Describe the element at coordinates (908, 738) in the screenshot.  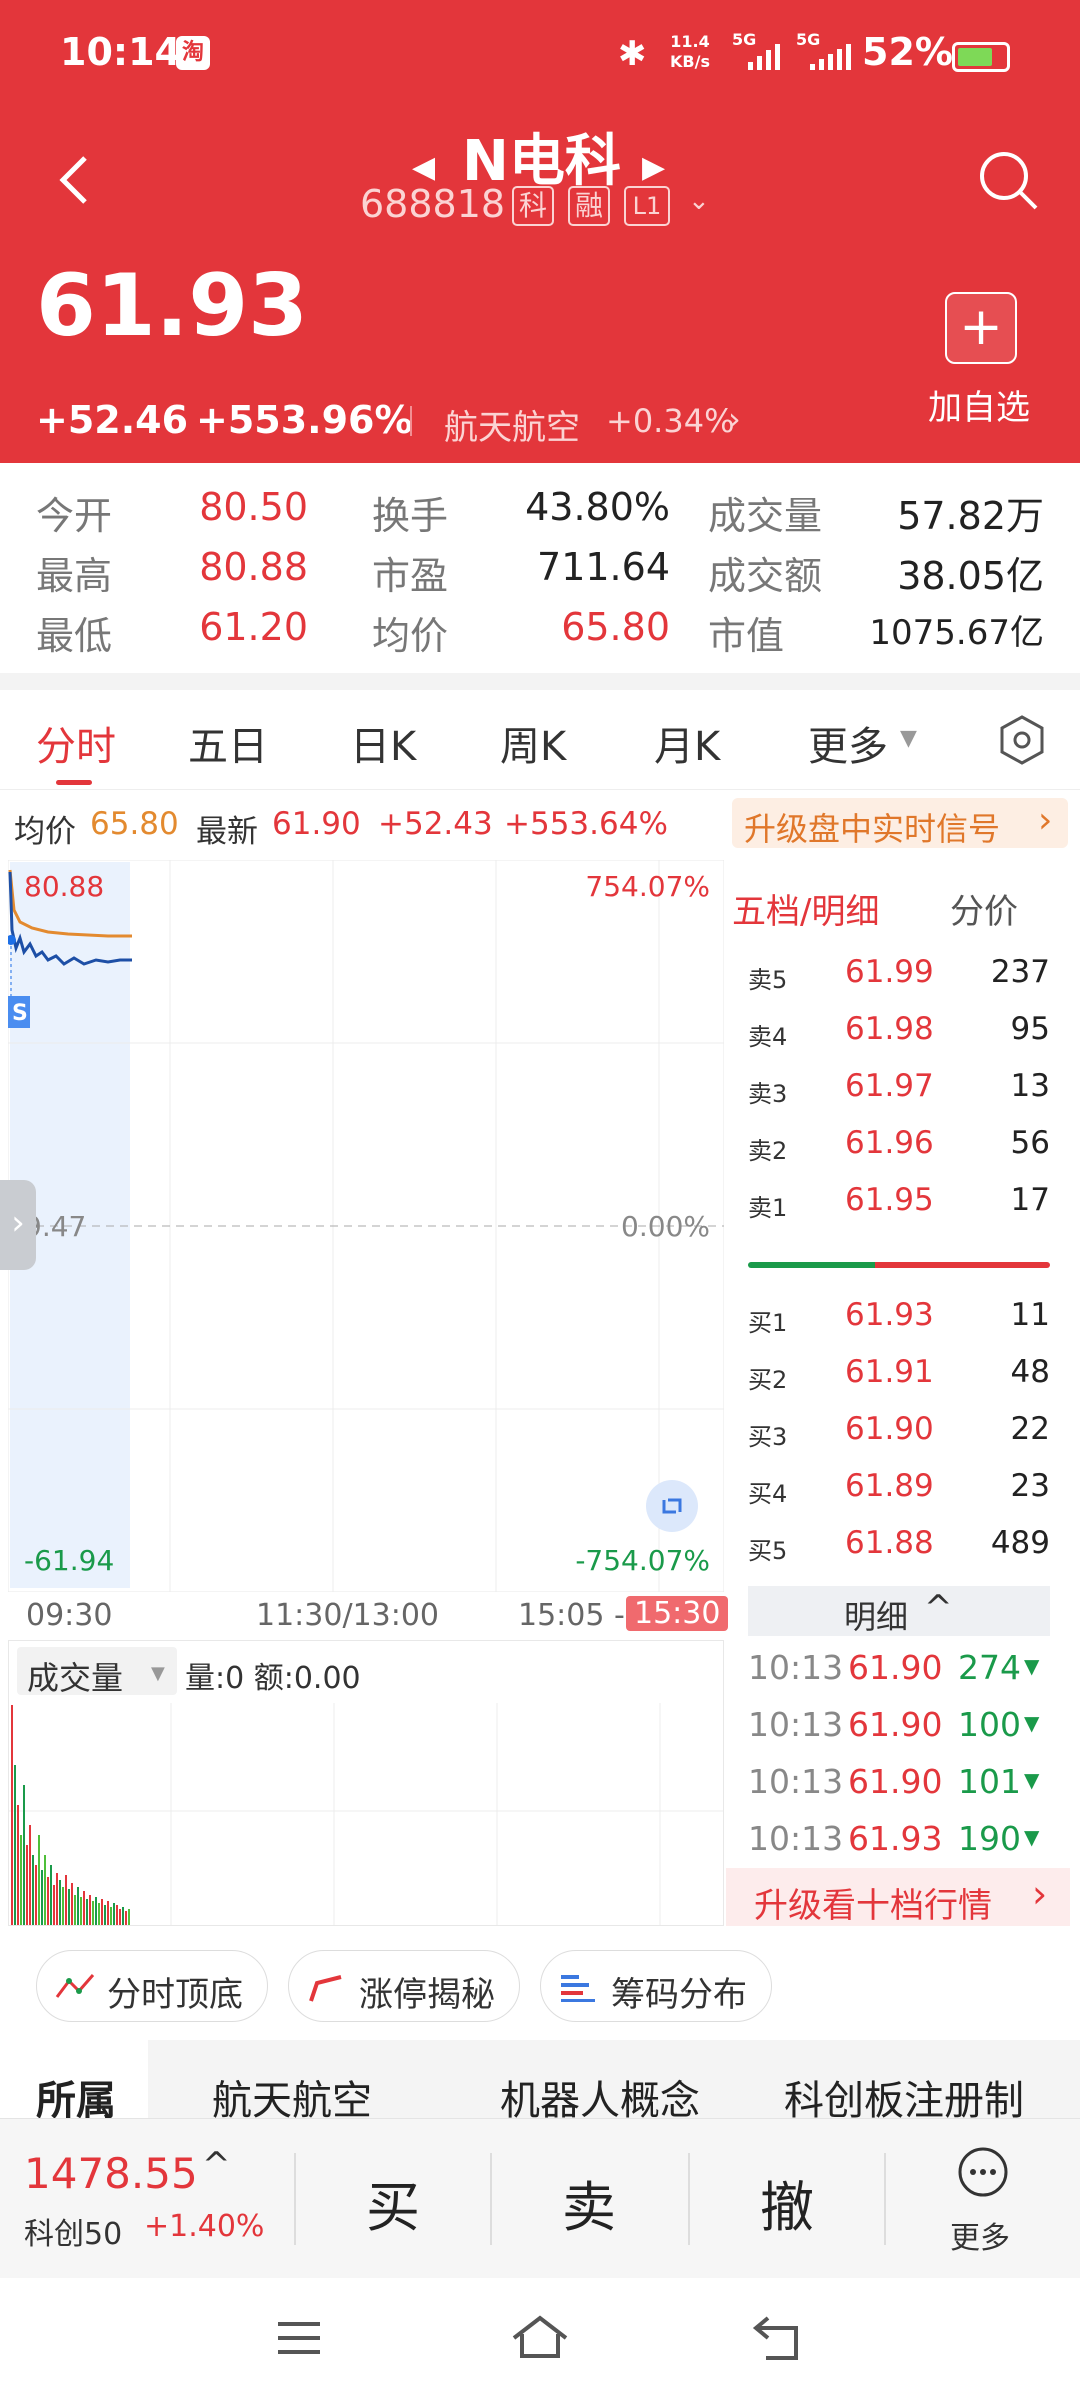
I see `caret-down-icon: ▼` at that location.